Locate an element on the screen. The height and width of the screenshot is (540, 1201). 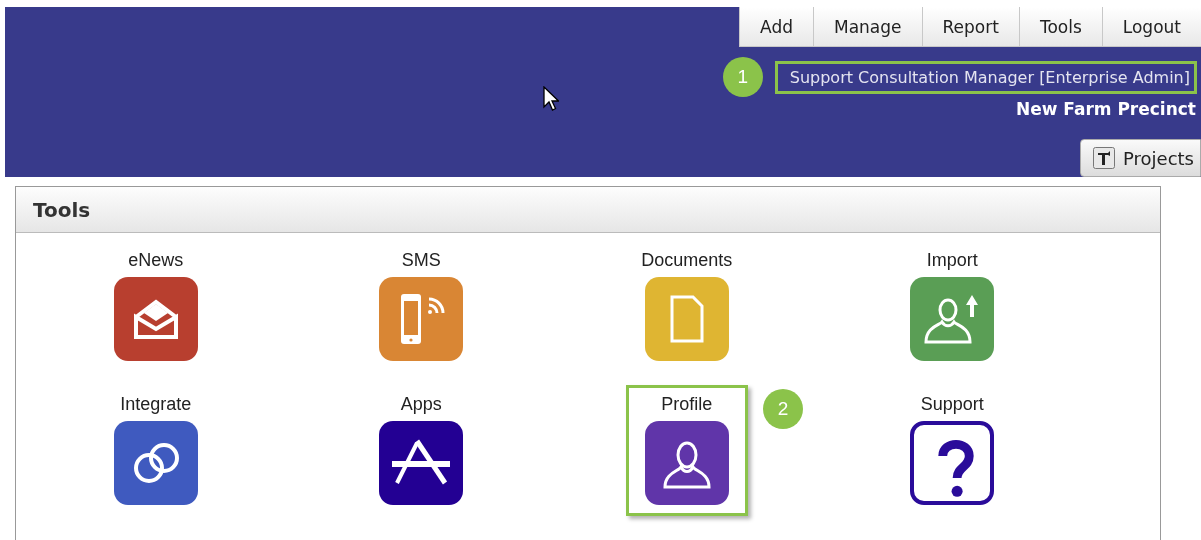
menu-item: Tools is located at coordinates (1060, 27).